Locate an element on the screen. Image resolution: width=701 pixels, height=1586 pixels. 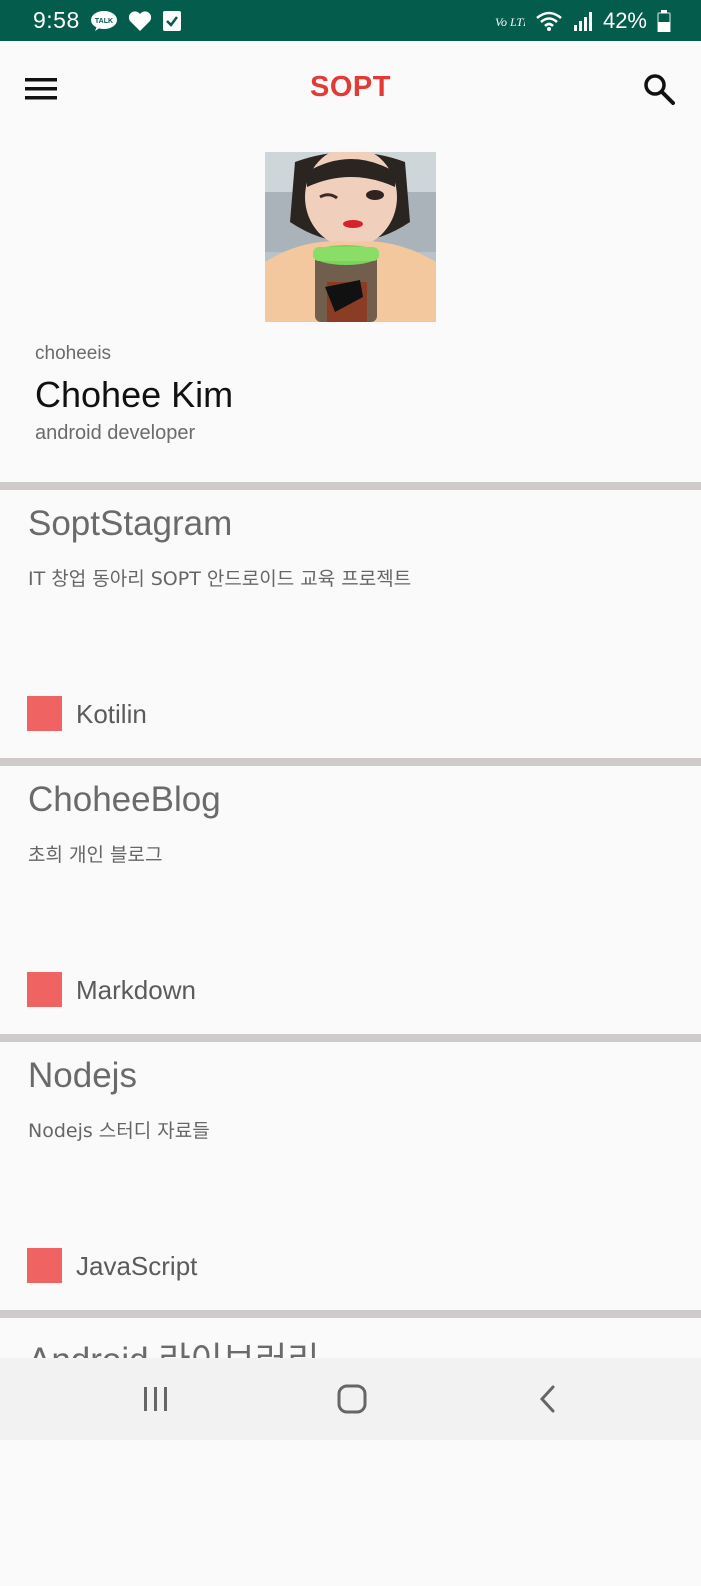
home-button is located at coordinates (352, 1399).